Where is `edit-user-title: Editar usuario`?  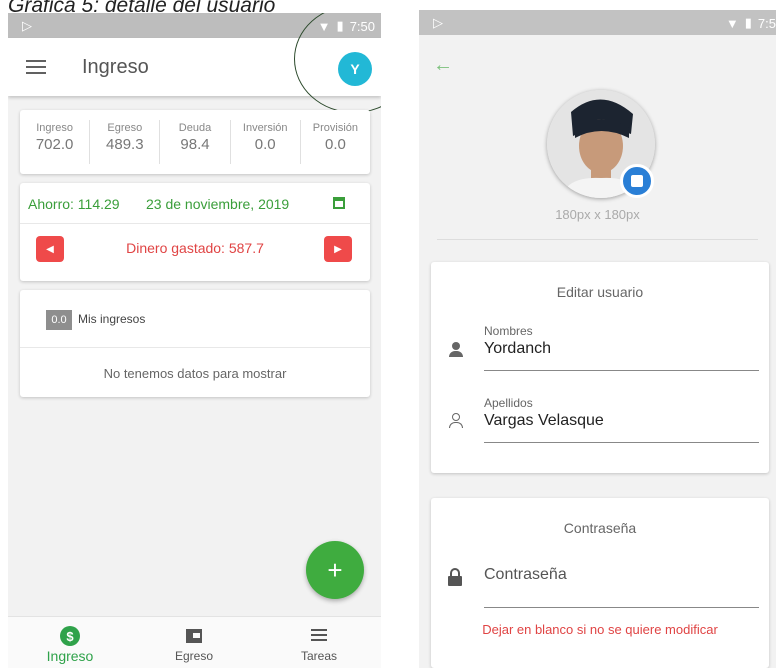
edit-user-title: Editar usuario is located at coordinates (600, 292).